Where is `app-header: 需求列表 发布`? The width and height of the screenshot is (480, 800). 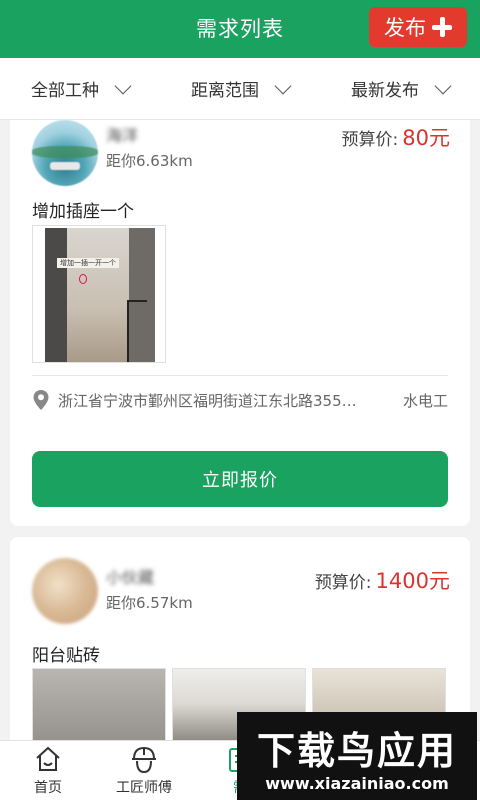
app-header: 需求列表 发布 is located at coordinates (240, 29).